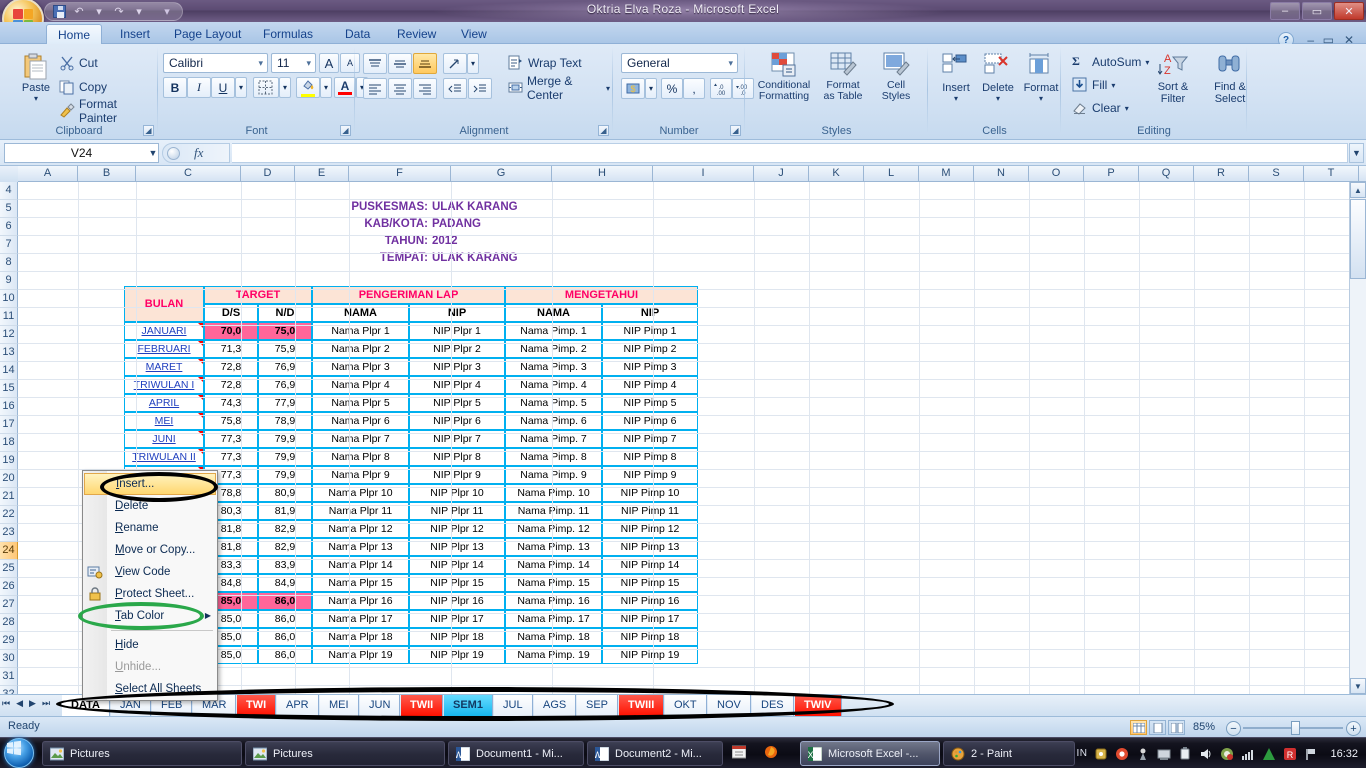  I want to click on column-header-T: T, so click(1331, 174).